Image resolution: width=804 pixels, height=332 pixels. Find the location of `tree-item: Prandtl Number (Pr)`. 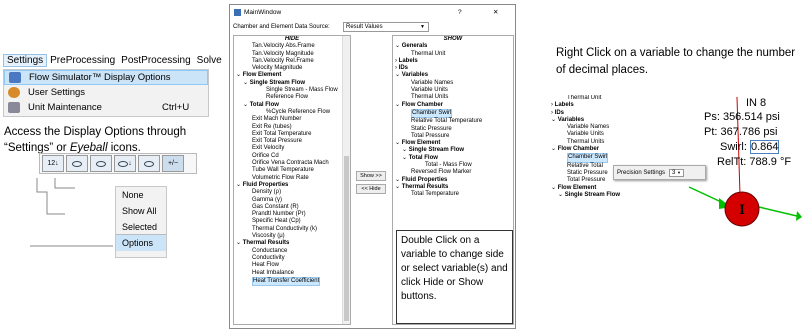

tree-item: Prandtl Number (Pr) is located at coordinates (292, 214).